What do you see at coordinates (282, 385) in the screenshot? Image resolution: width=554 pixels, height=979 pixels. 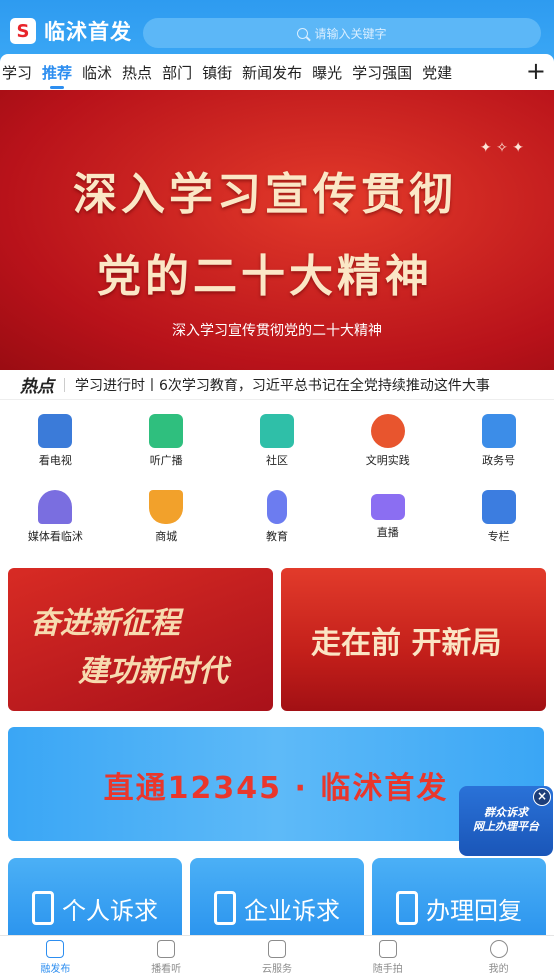 I see `hot-headline: 学习进行时丨6次学习教育，习近平总书记在全党持续推动这件大事` at bounding box center [282, 385].